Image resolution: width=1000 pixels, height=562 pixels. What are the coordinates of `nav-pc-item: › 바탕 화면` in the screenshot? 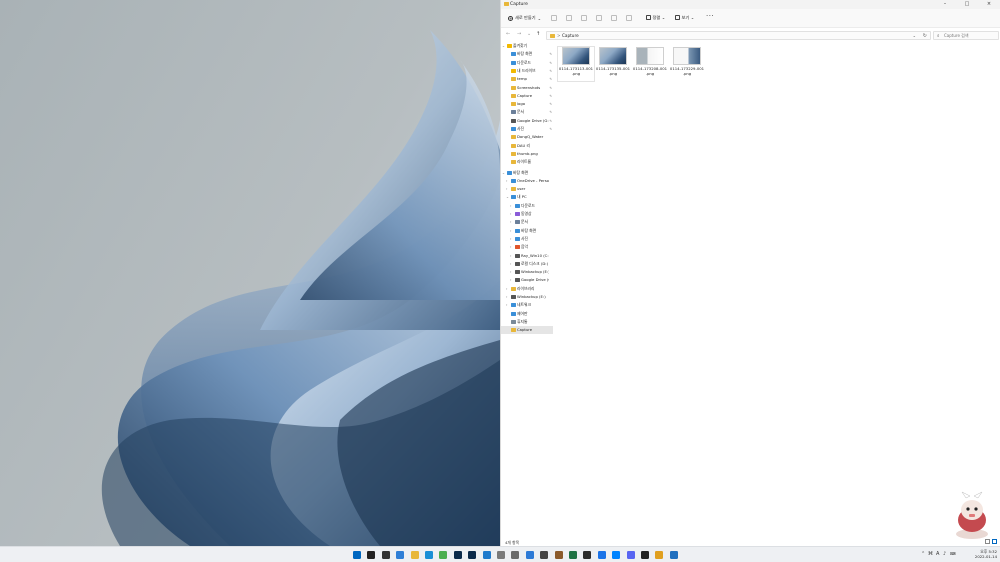 It's located at (527, 231).